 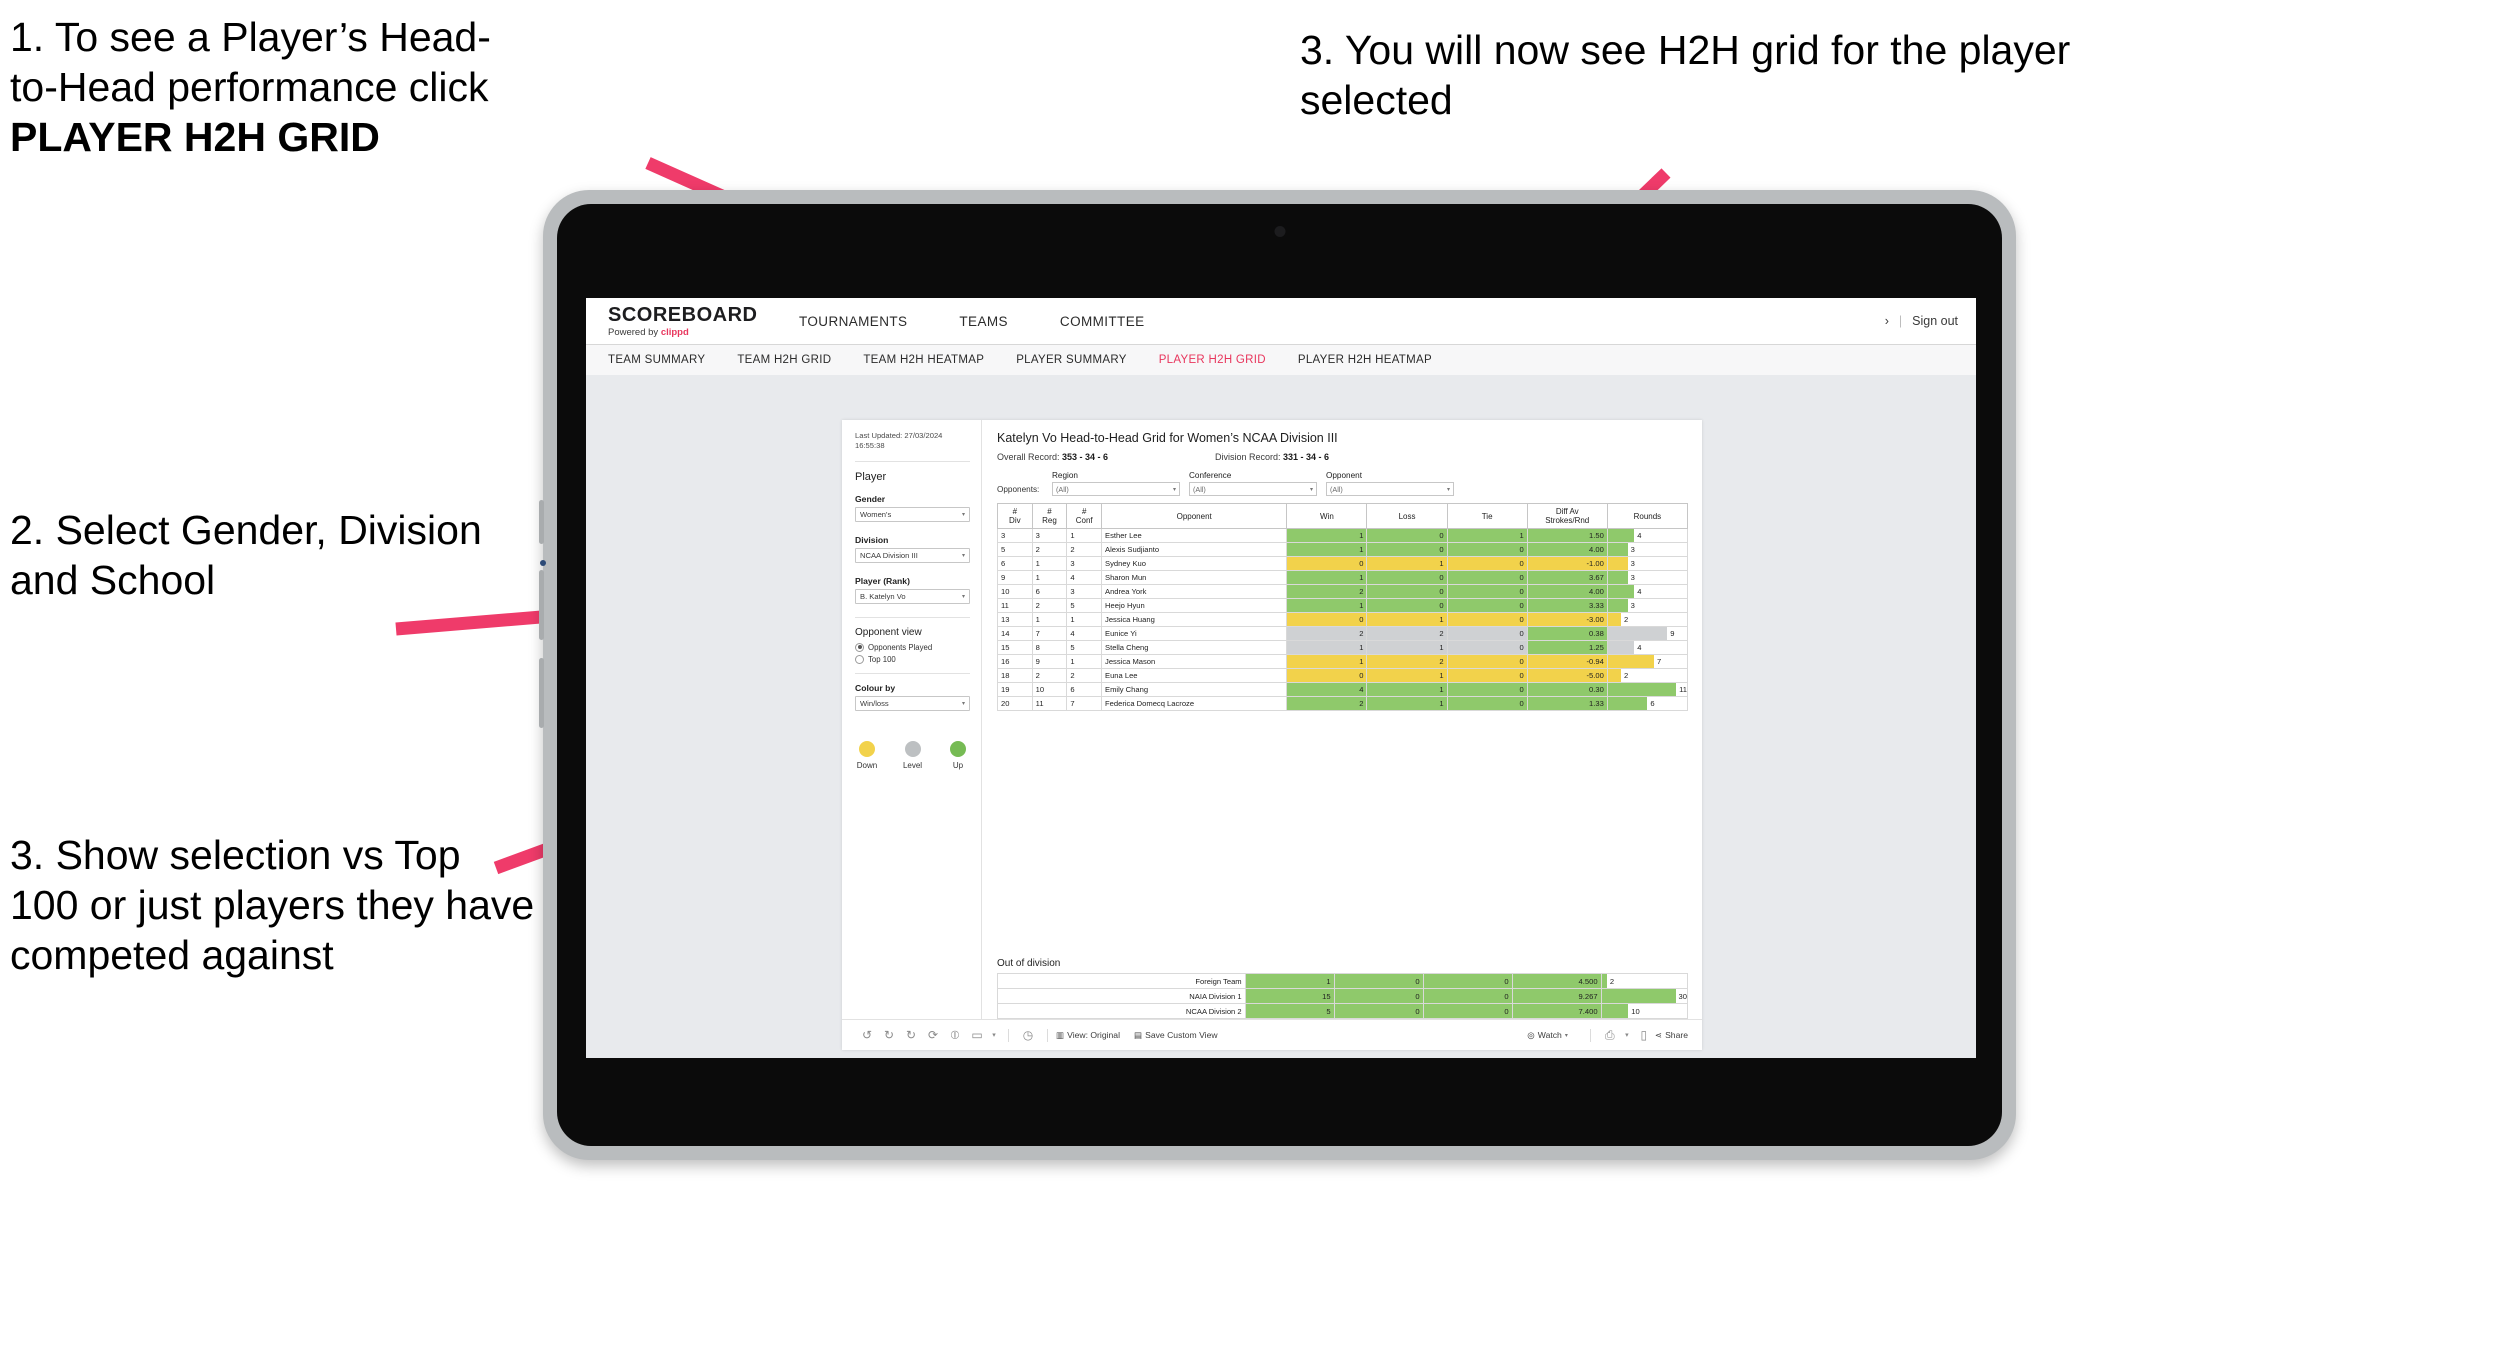 What do you see at coordinates (1644, 1035) in the screenshot?
I see `device-icon: ▯` at bounding box center [1644, 1035].